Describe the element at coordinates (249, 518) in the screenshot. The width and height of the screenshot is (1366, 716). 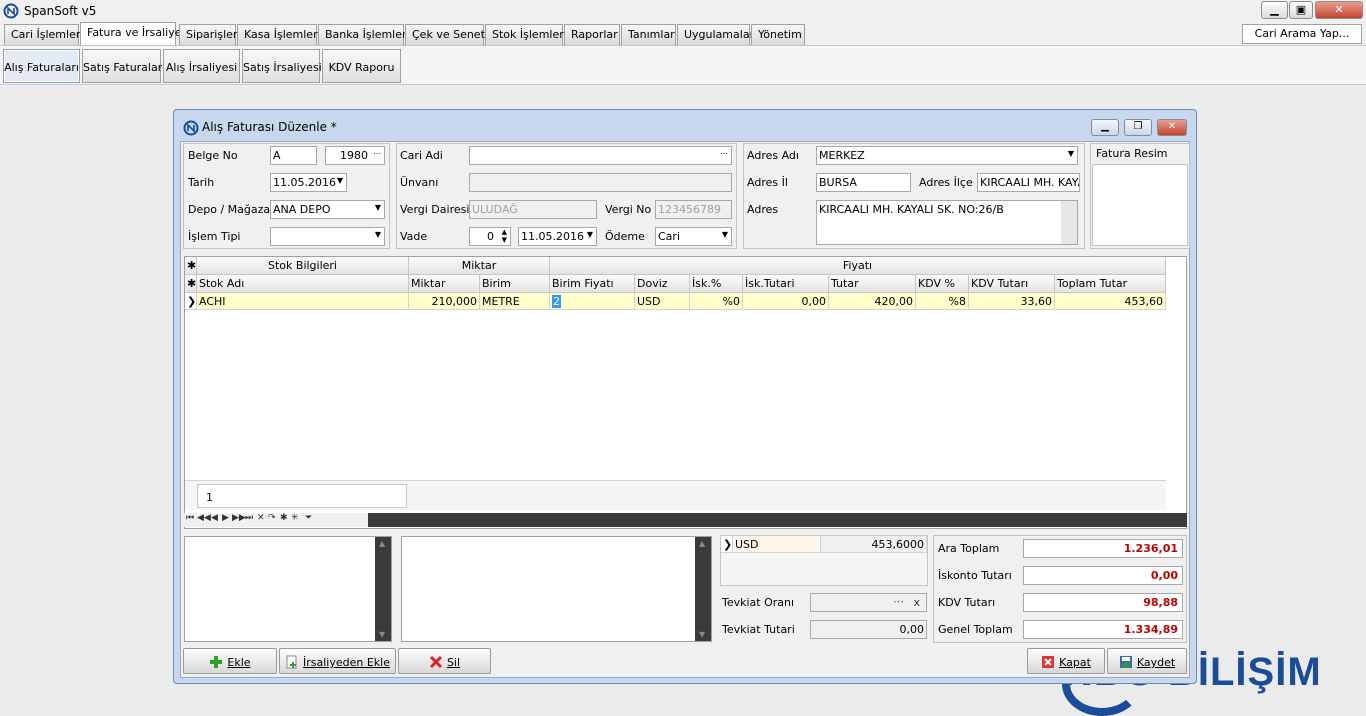
I see `nav-last-icon: ⏭` at that location.